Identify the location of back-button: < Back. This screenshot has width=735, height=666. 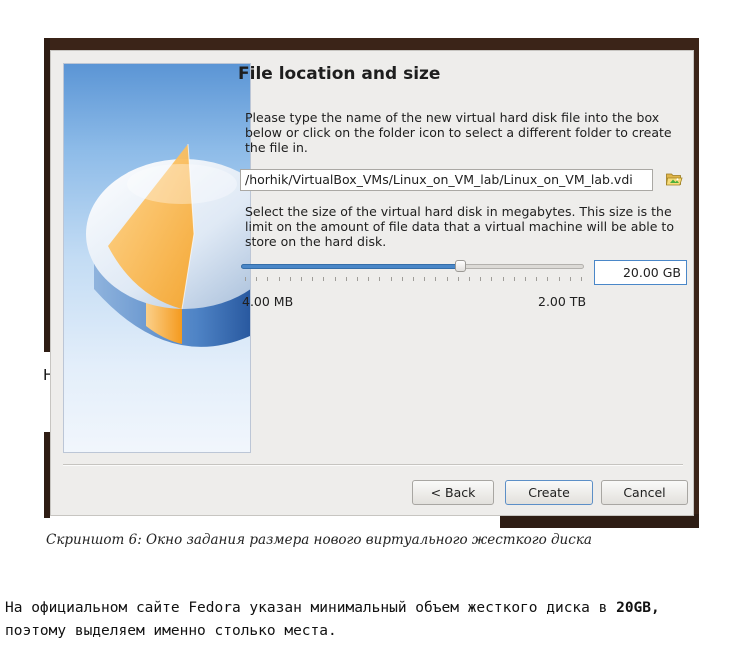
(453, 492).